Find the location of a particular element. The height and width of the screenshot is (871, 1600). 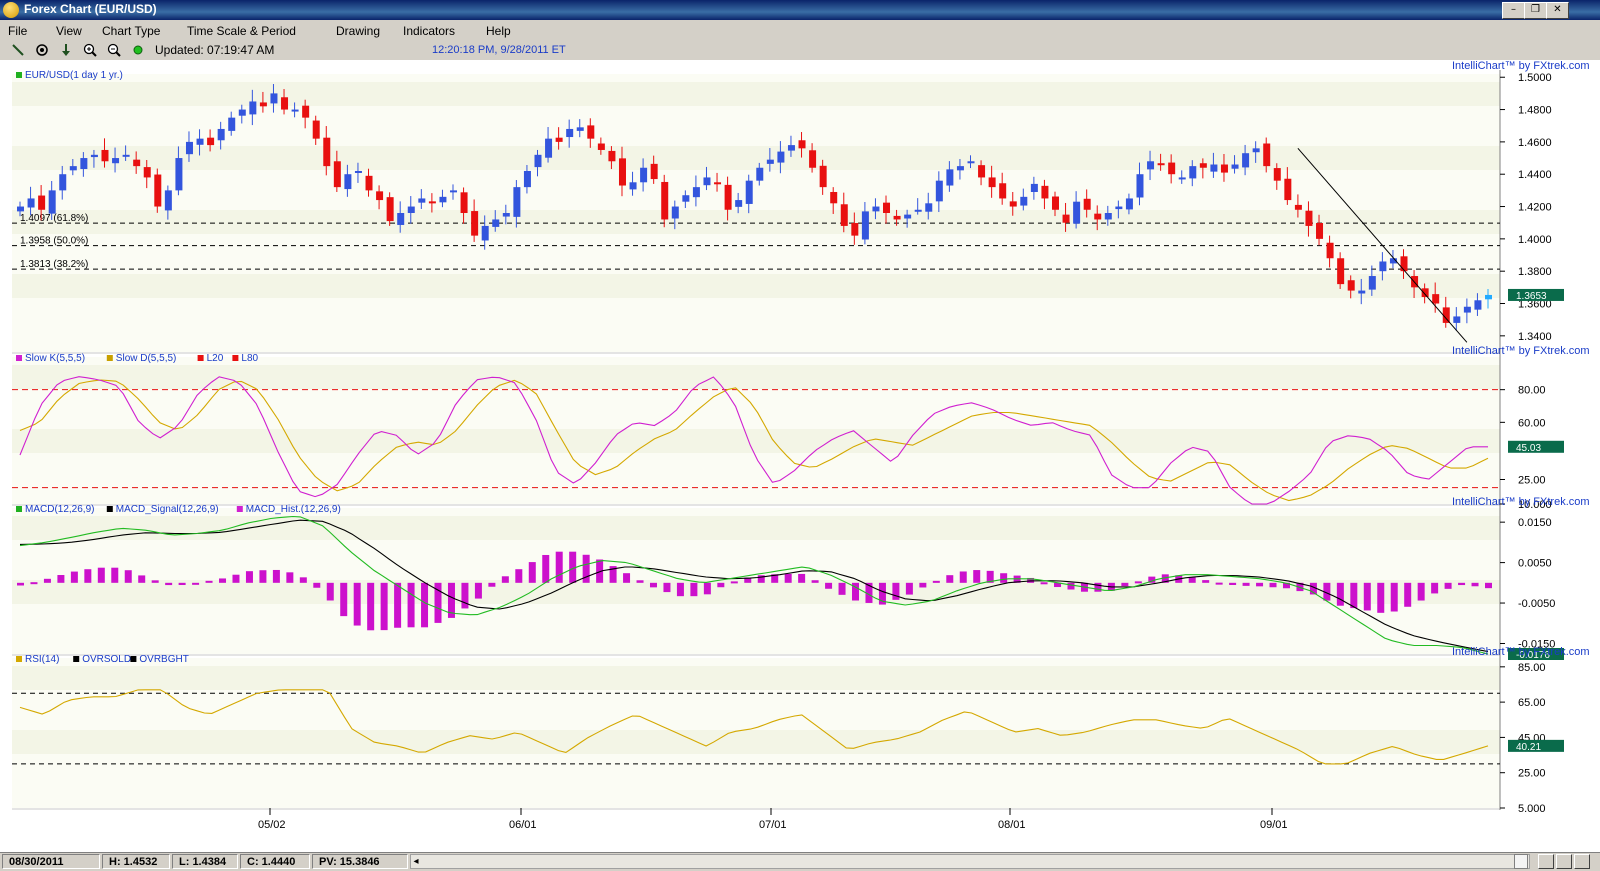

window-grid-icon is located at coordinates (1582, 861).